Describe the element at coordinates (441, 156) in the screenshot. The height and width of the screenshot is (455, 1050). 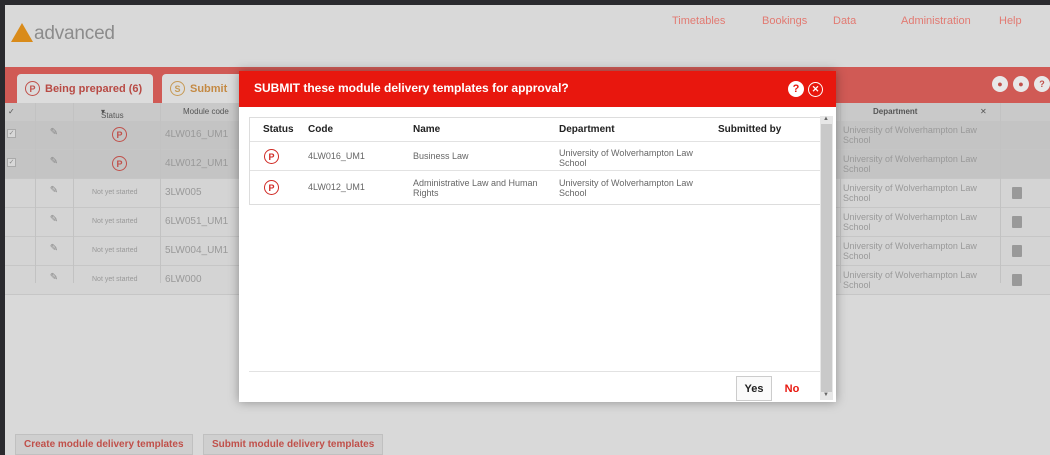
I see `module-name: Business Law` at that location.